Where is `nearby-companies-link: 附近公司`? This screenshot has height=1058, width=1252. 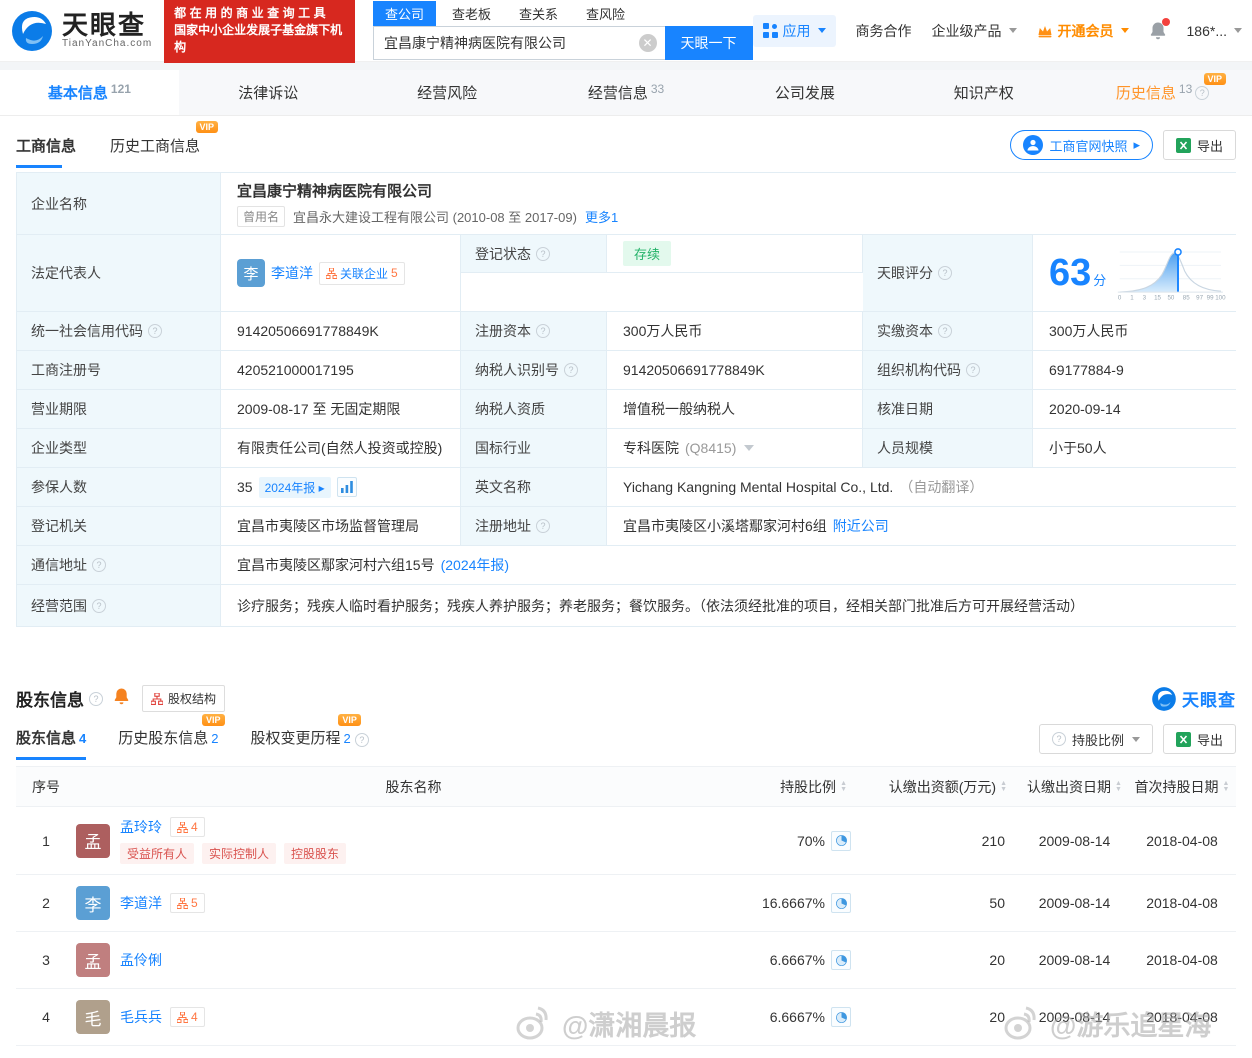 nearby-companies-link: 附近公司 is located at coordinates (861, 526).